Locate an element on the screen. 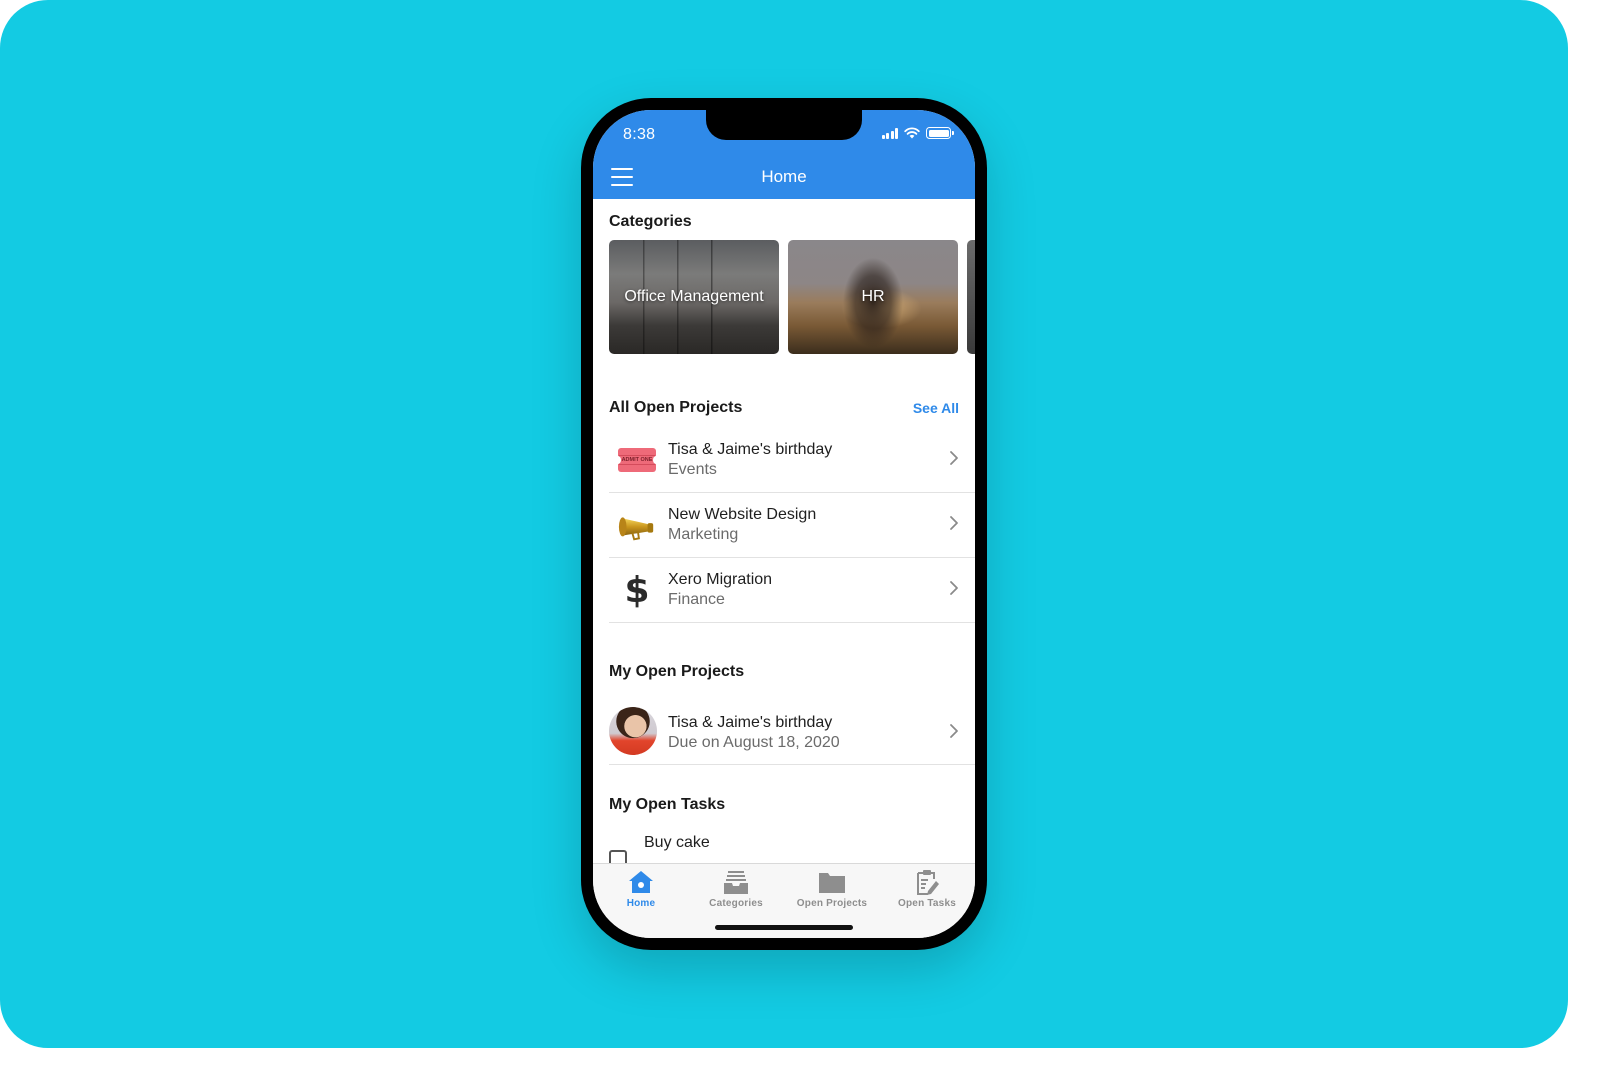 This screenshot has width=1600, height=1069. avatar is located at coordinates (633, 731).